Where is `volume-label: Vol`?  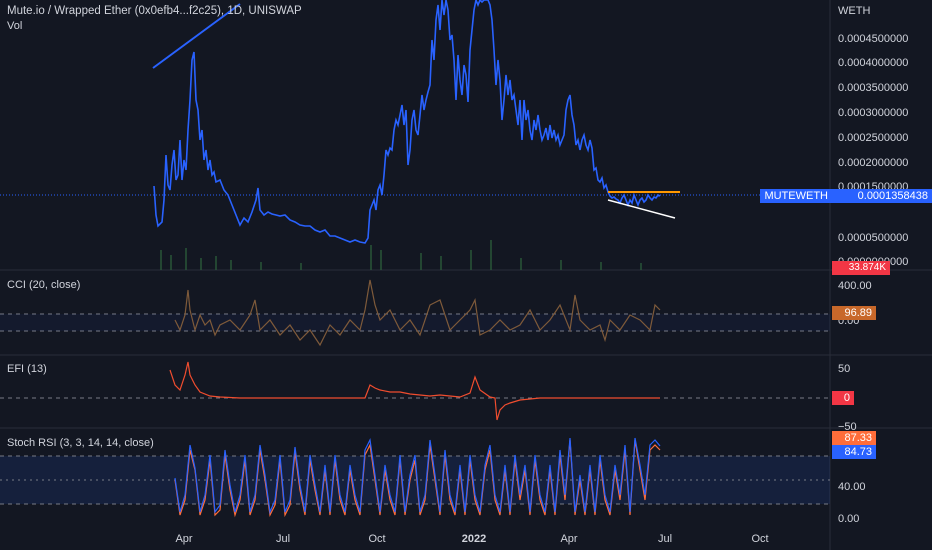 volume-label: Vol is located at coordinates (15, 26).